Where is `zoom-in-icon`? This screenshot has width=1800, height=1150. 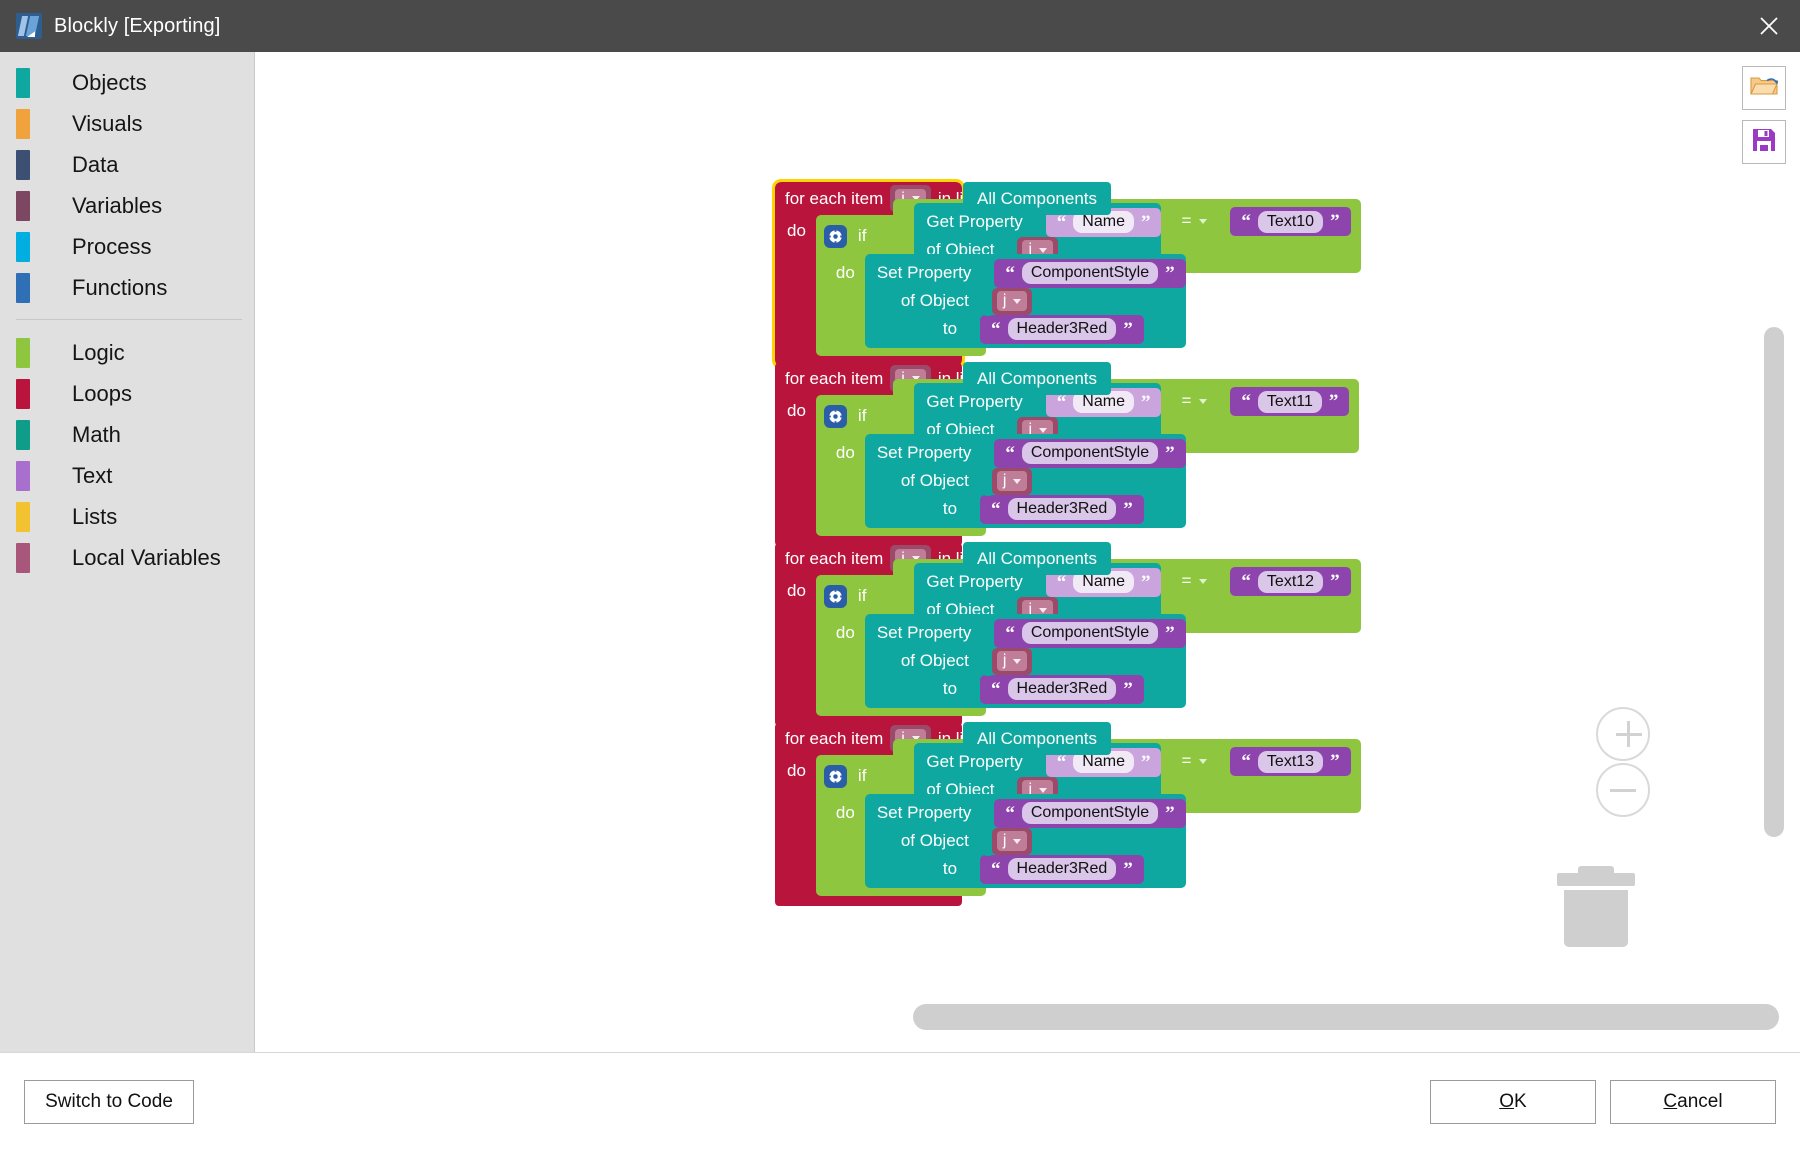
zoom-in-icon is located at coordinates (1623, 734).